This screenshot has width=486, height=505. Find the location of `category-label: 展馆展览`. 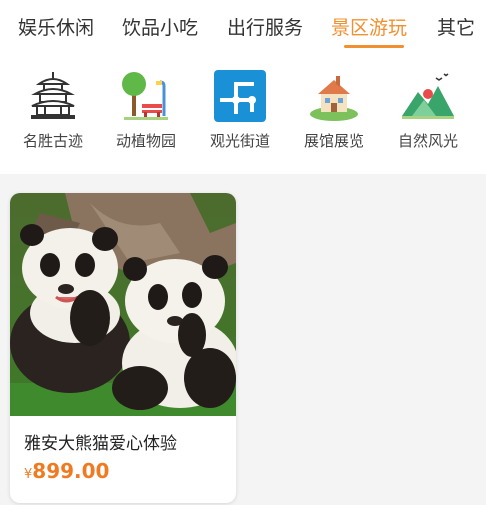

category-label: 展馆展览 is located at coordinates (333, 141).